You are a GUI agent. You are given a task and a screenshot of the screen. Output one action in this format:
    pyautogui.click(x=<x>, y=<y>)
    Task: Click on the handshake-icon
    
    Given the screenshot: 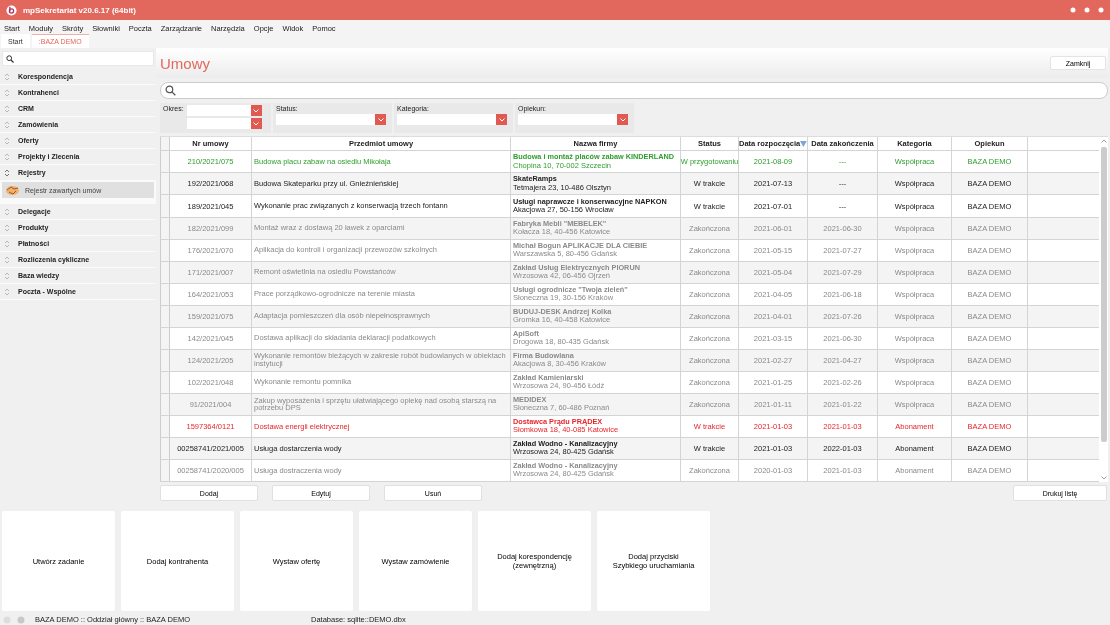 What is the action you would take?
    pyautogui.click(x=12, y=190)
    